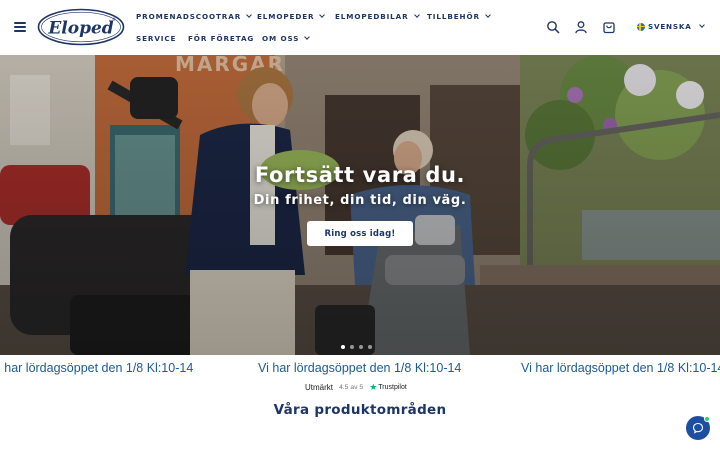  I want to click on nav-item-om-oss: OM OSS, so click(286, 38).